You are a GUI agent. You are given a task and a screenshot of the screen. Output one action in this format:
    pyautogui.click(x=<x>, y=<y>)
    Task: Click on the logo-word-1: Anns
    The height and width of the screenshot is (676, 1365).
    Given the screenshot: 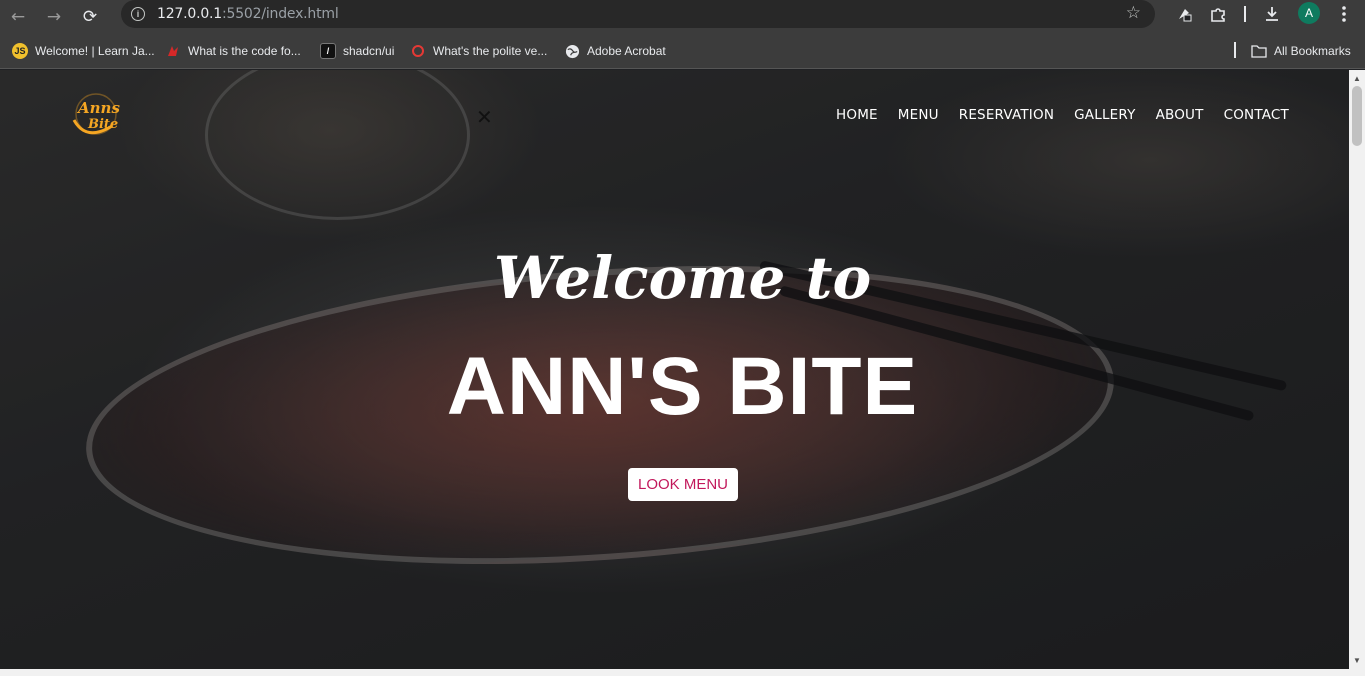 What is the action you would take?
    pyautogui.click(x=98, y=108)
    